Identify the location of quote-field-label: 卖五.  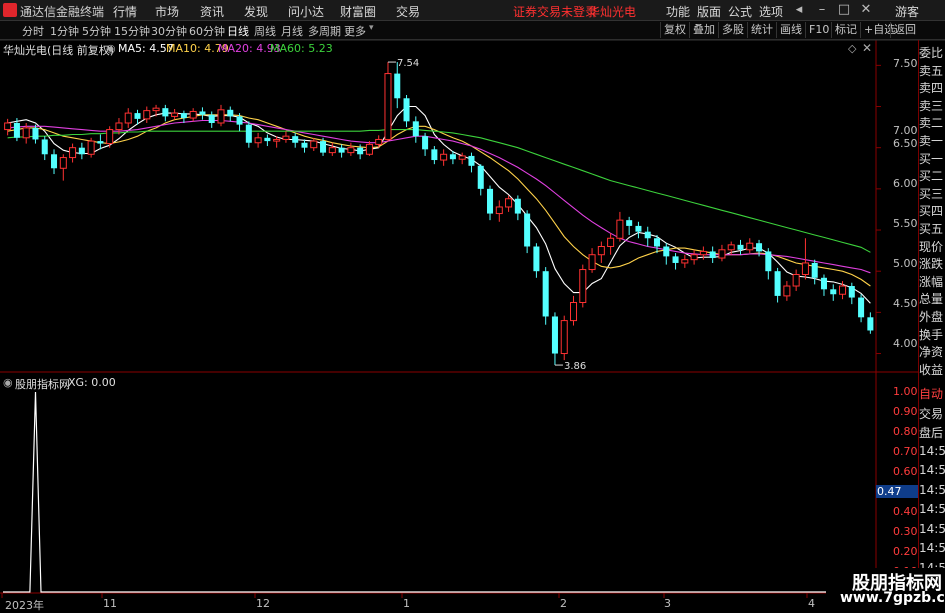
(931, 70).